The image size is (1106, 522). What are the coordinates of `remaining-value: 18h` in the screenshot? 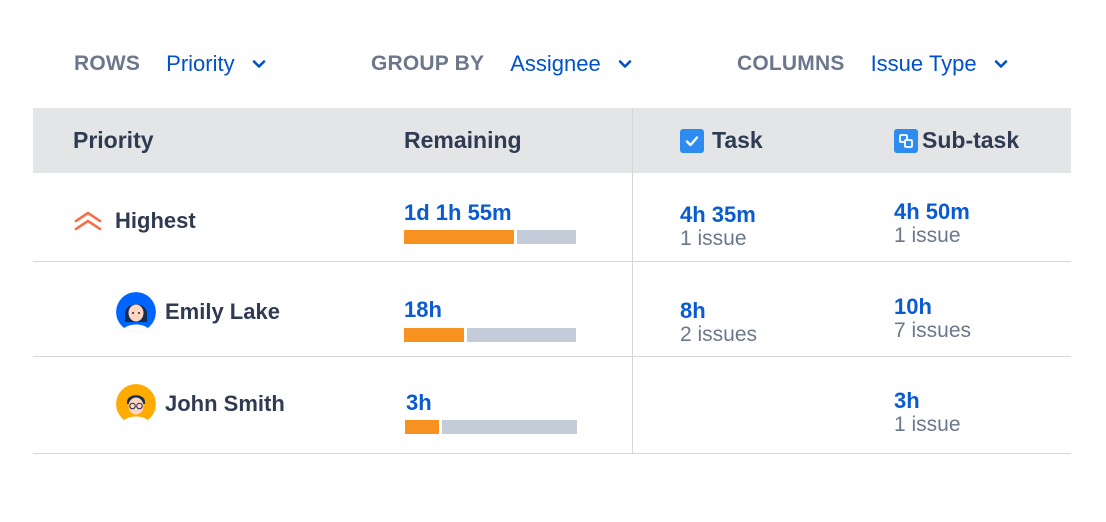 It's located at (423, 309).